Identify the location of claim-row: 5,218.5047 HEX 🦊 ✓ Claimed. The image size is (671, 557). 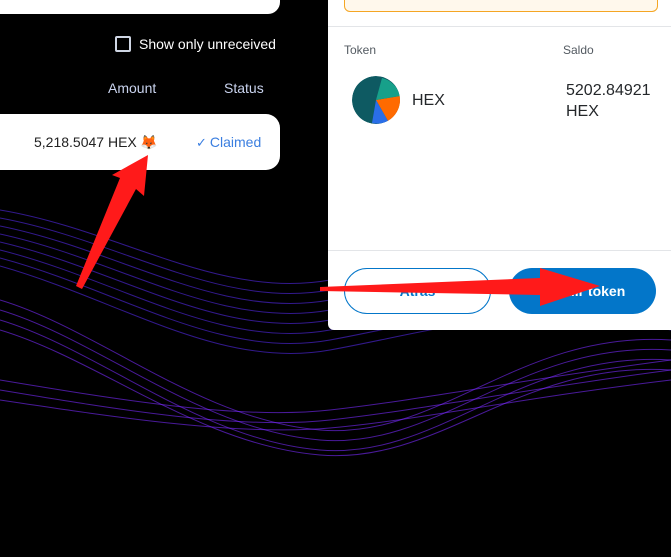
(140, 142).